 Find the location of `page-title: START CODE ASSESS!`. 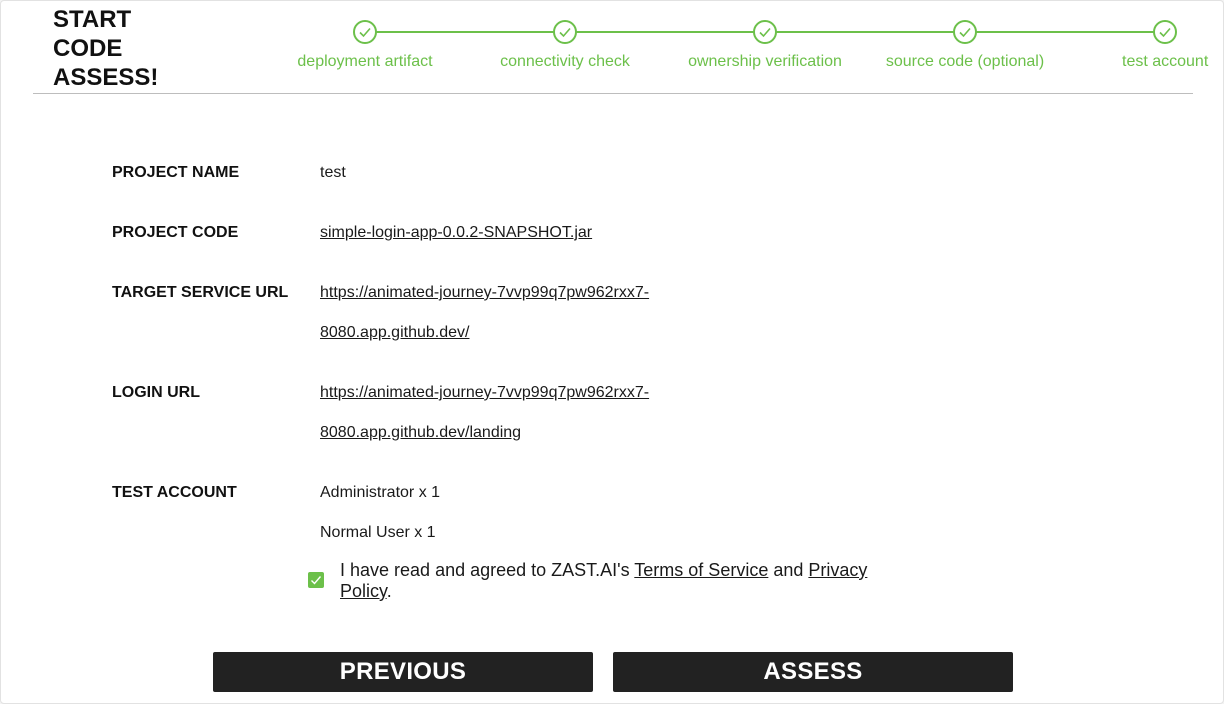

page-title: START CODE ASSESS! is located at coordinates (106, 48).